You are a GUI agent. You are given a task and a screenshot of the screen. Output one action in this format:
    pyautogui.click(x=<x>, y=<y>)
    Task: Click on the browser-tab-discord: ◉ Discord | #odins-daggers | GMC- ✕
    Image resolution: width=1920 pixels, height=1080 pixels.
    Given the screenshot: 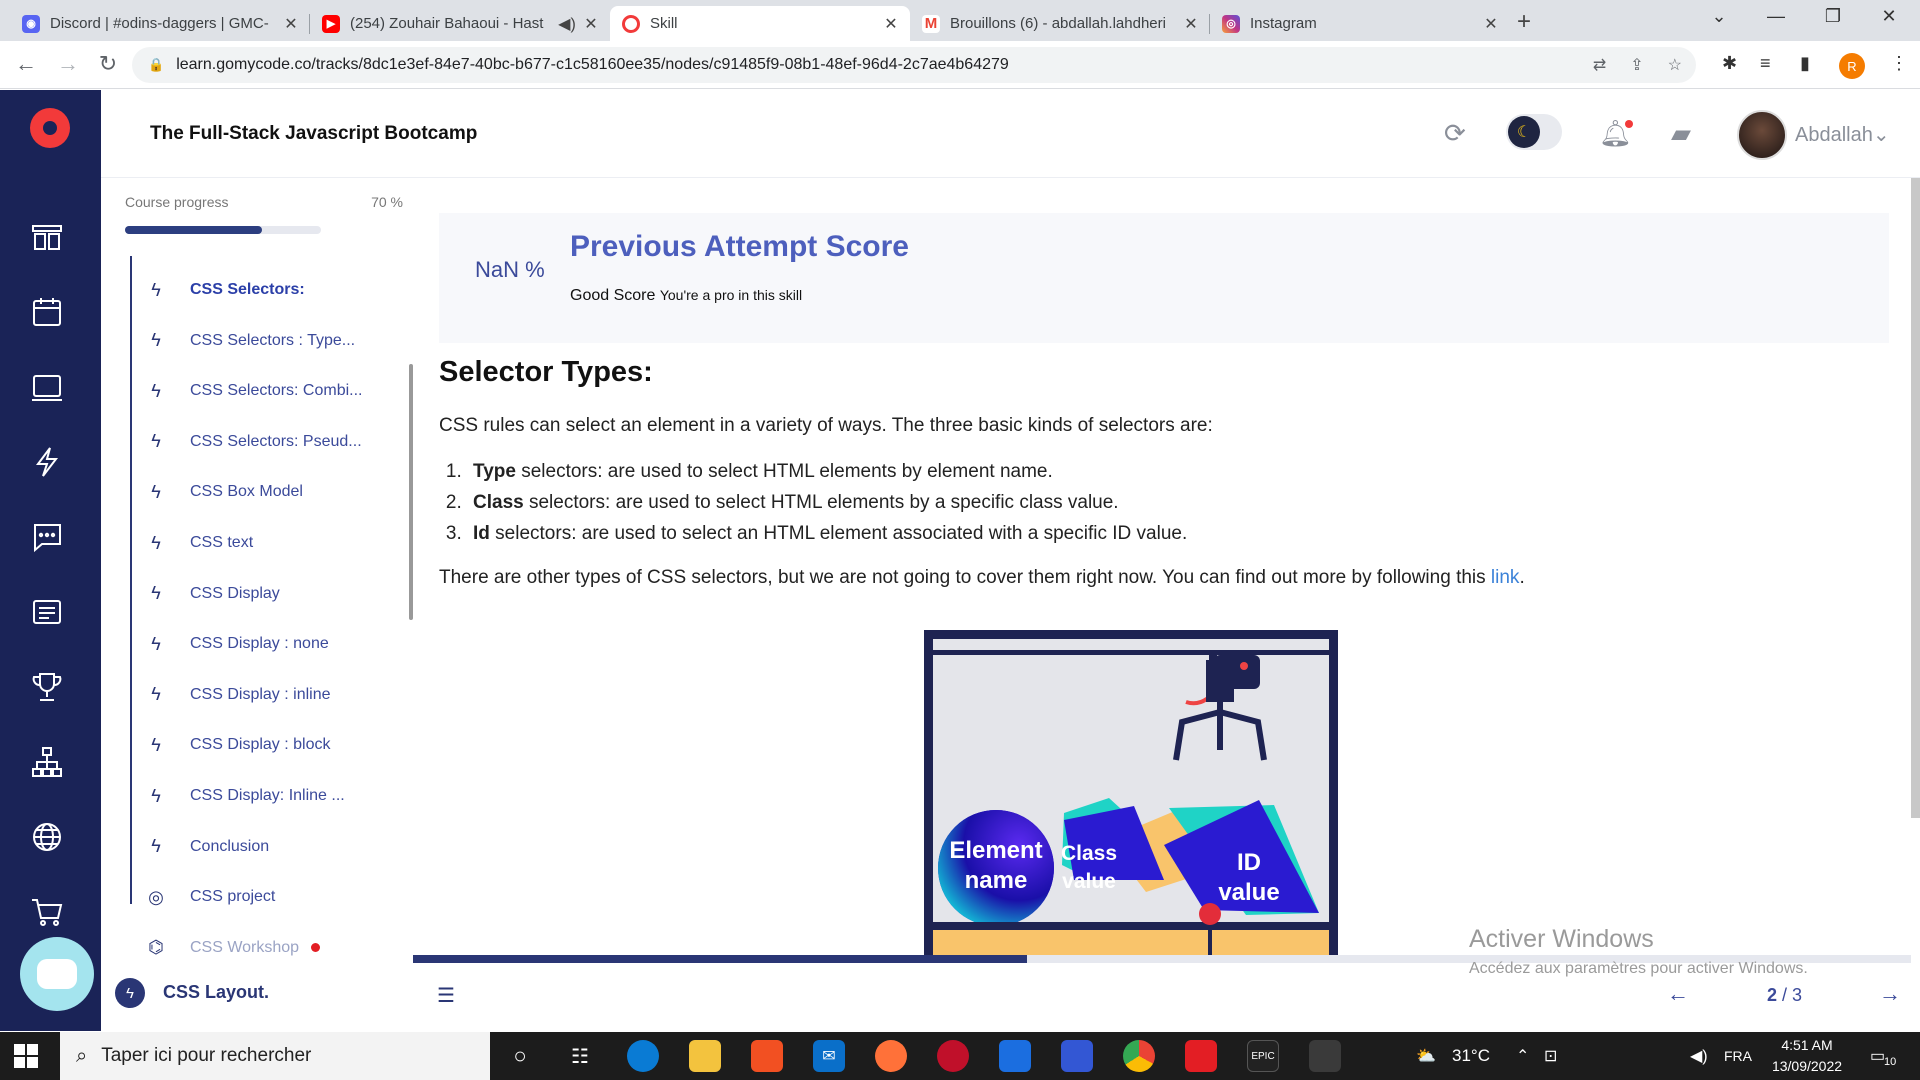 What is the action you would take?
    pyautogui.click(x=160, y=23)
    